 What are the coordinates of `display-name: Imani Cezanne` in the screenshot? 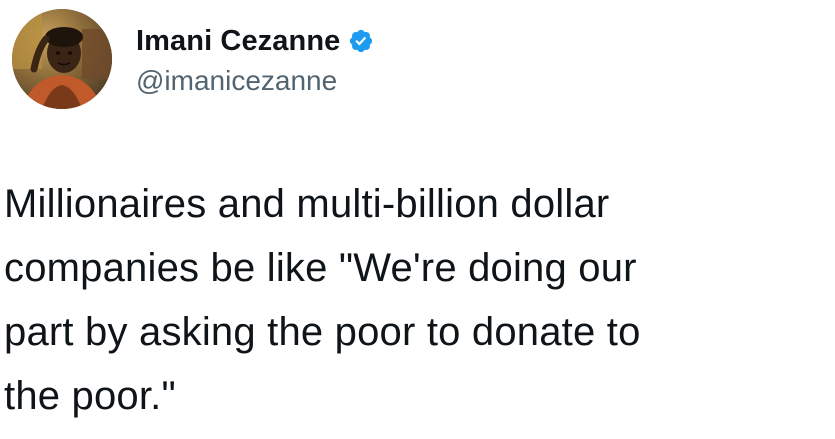 It's located at (238, 41).